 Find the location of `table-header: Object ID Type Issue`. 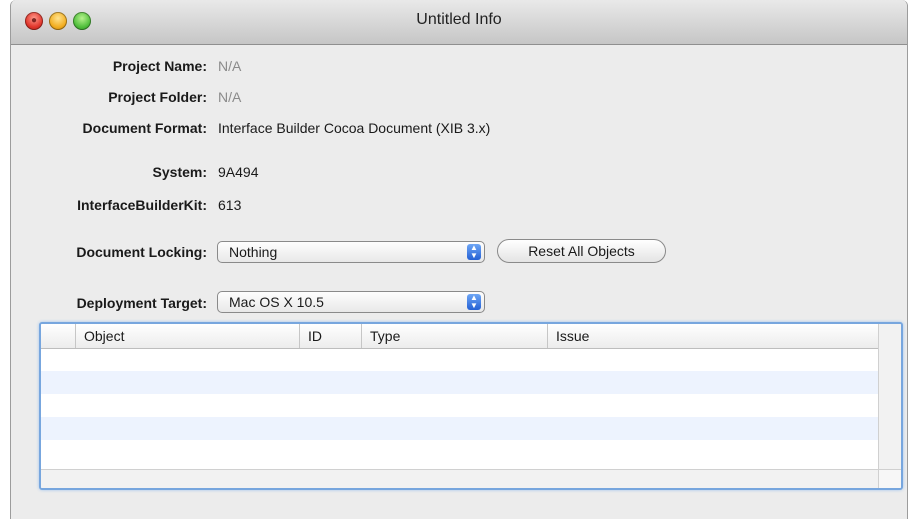

table-header: Object ID Type Issue is located at coordinates (461, 336).